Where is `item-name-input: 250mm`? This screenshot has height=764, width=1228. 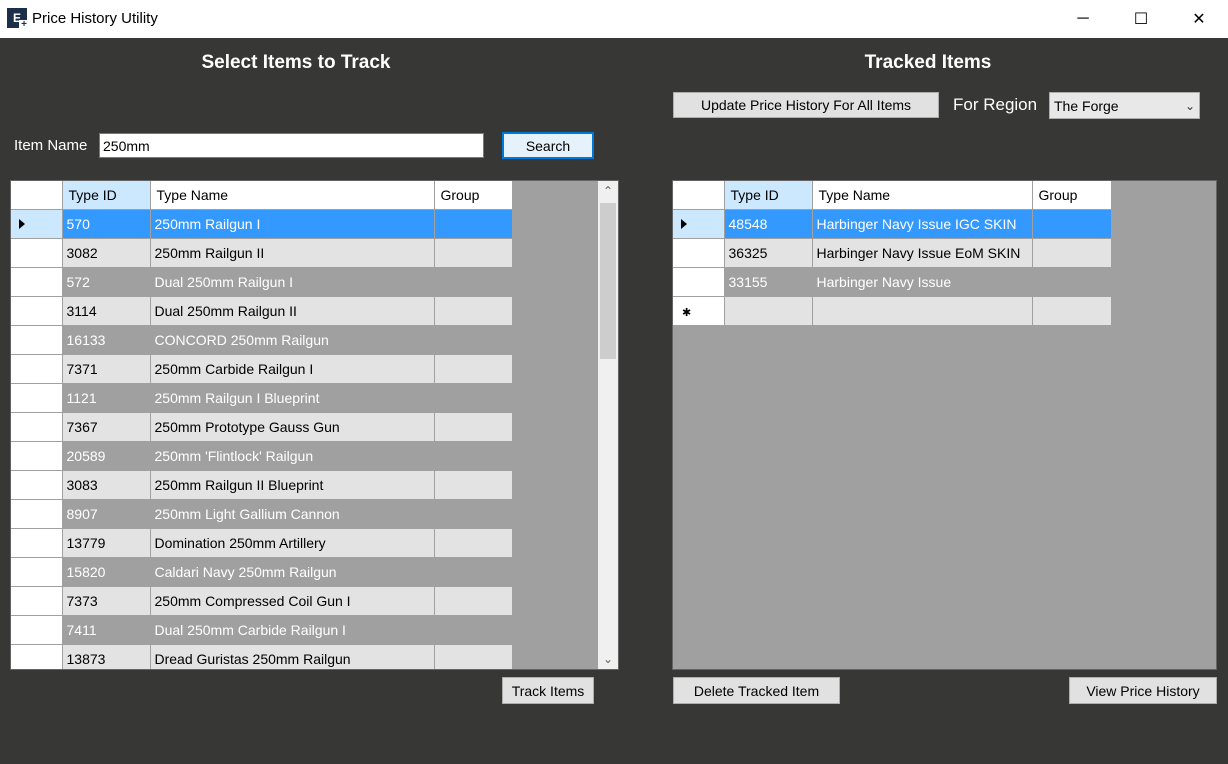
item-name-input: 250mm is located at coordinates (291, 145).